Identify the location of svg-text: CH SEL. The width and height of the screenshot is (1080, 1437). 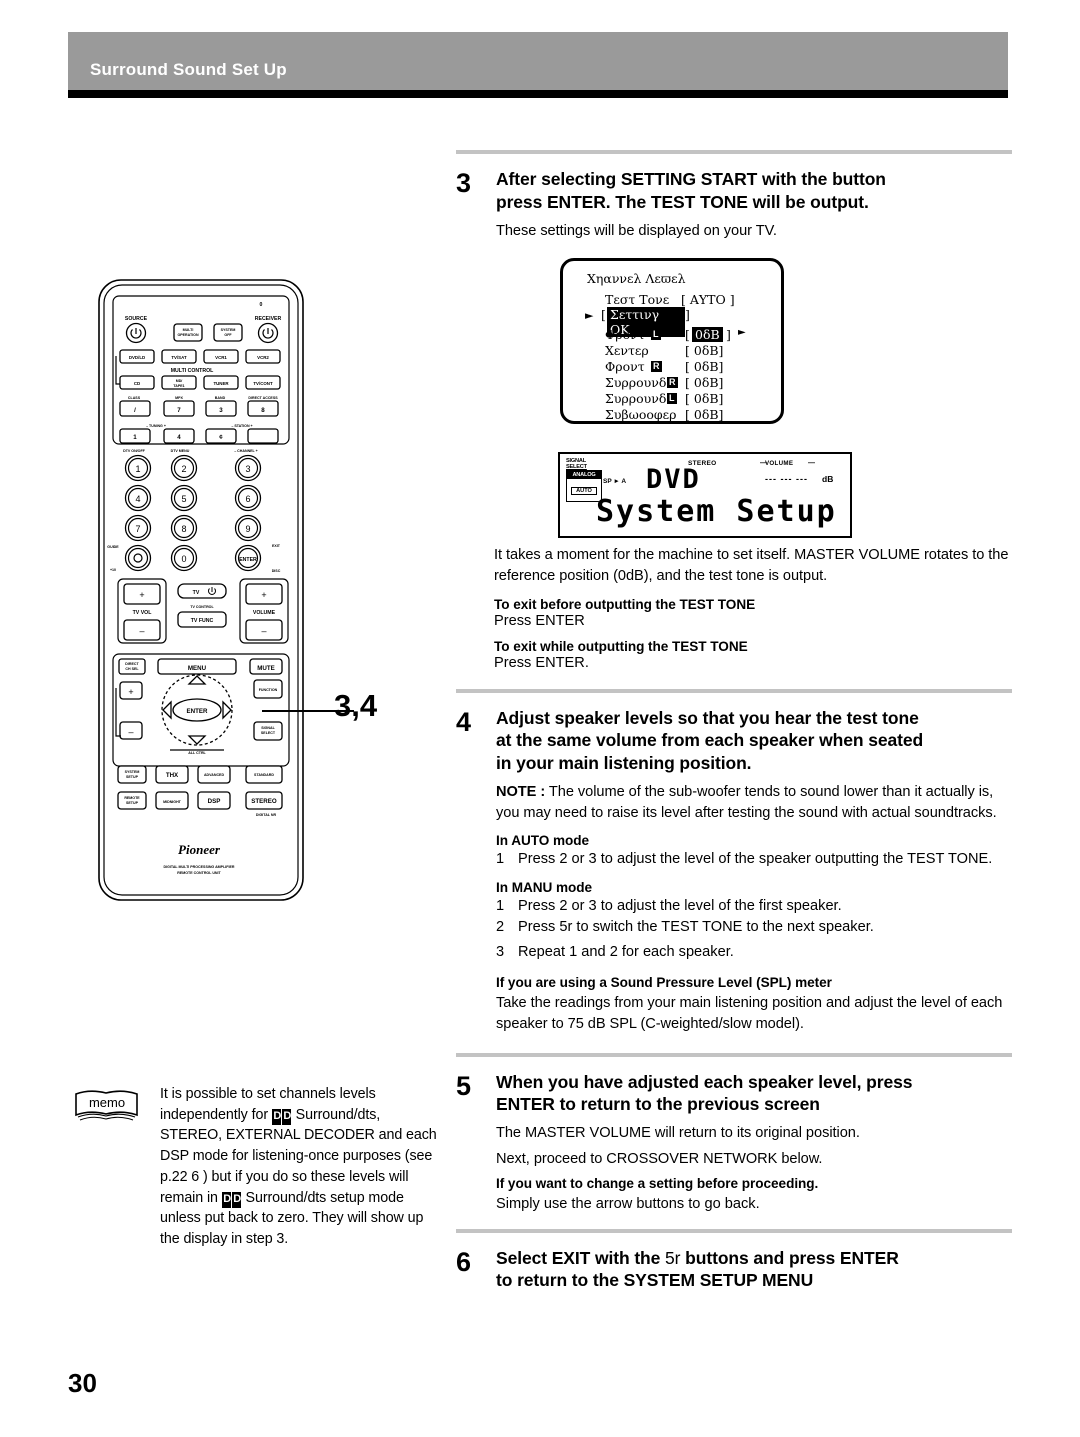
(132, 669).